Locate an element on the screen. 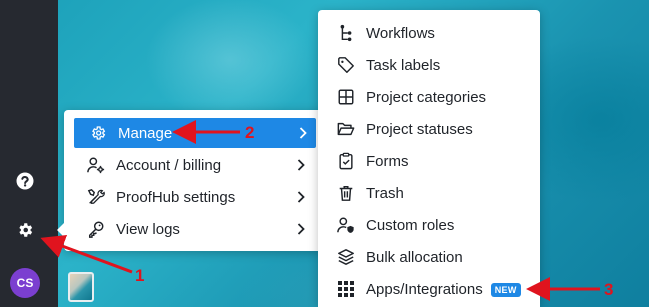  submenu-item-workflows: Workflows is located at coordinates (431, 33).